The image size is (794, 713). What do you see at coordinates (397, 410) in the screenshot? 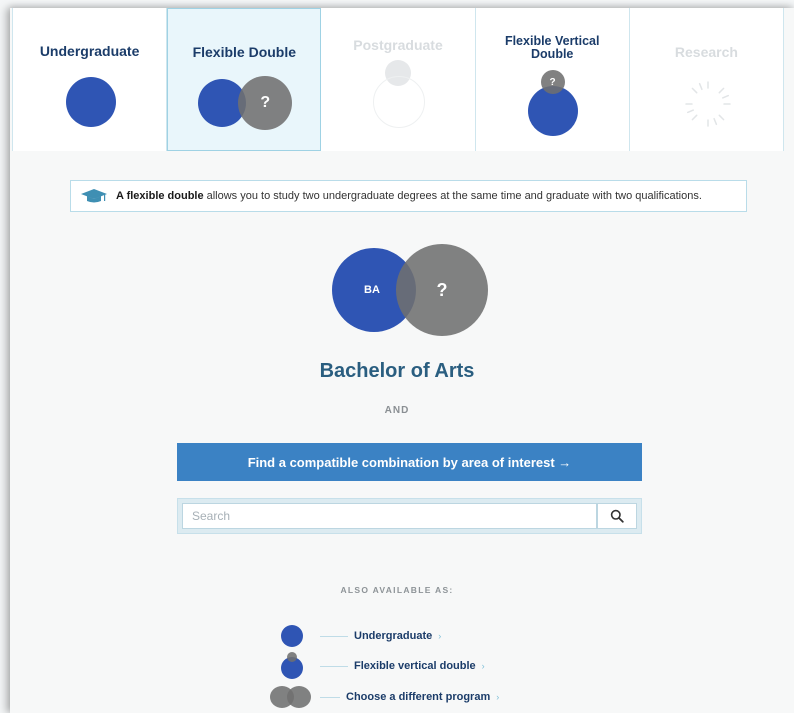
I see `and-label: AND` at bounding box center [397, 410].